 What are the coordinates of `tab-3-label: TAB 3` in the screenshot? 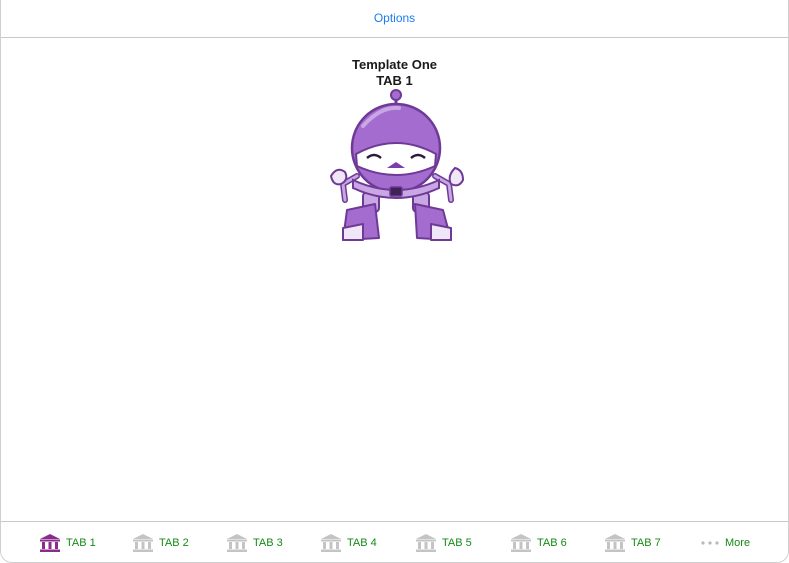 It's located at (268, 543).